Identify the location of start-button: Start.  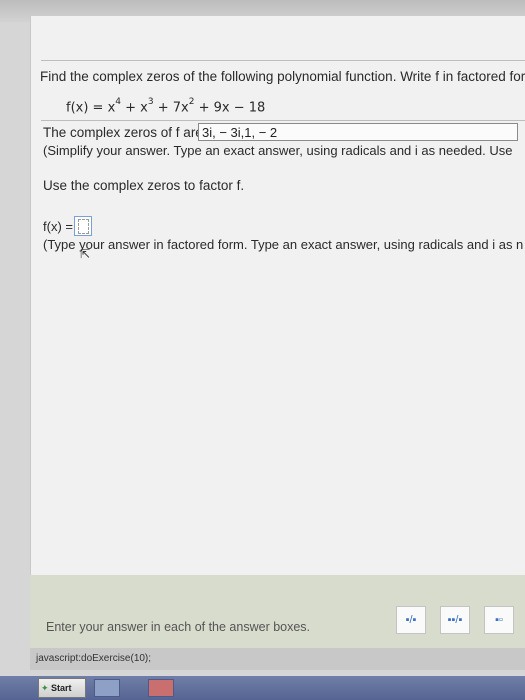
(62, 688).